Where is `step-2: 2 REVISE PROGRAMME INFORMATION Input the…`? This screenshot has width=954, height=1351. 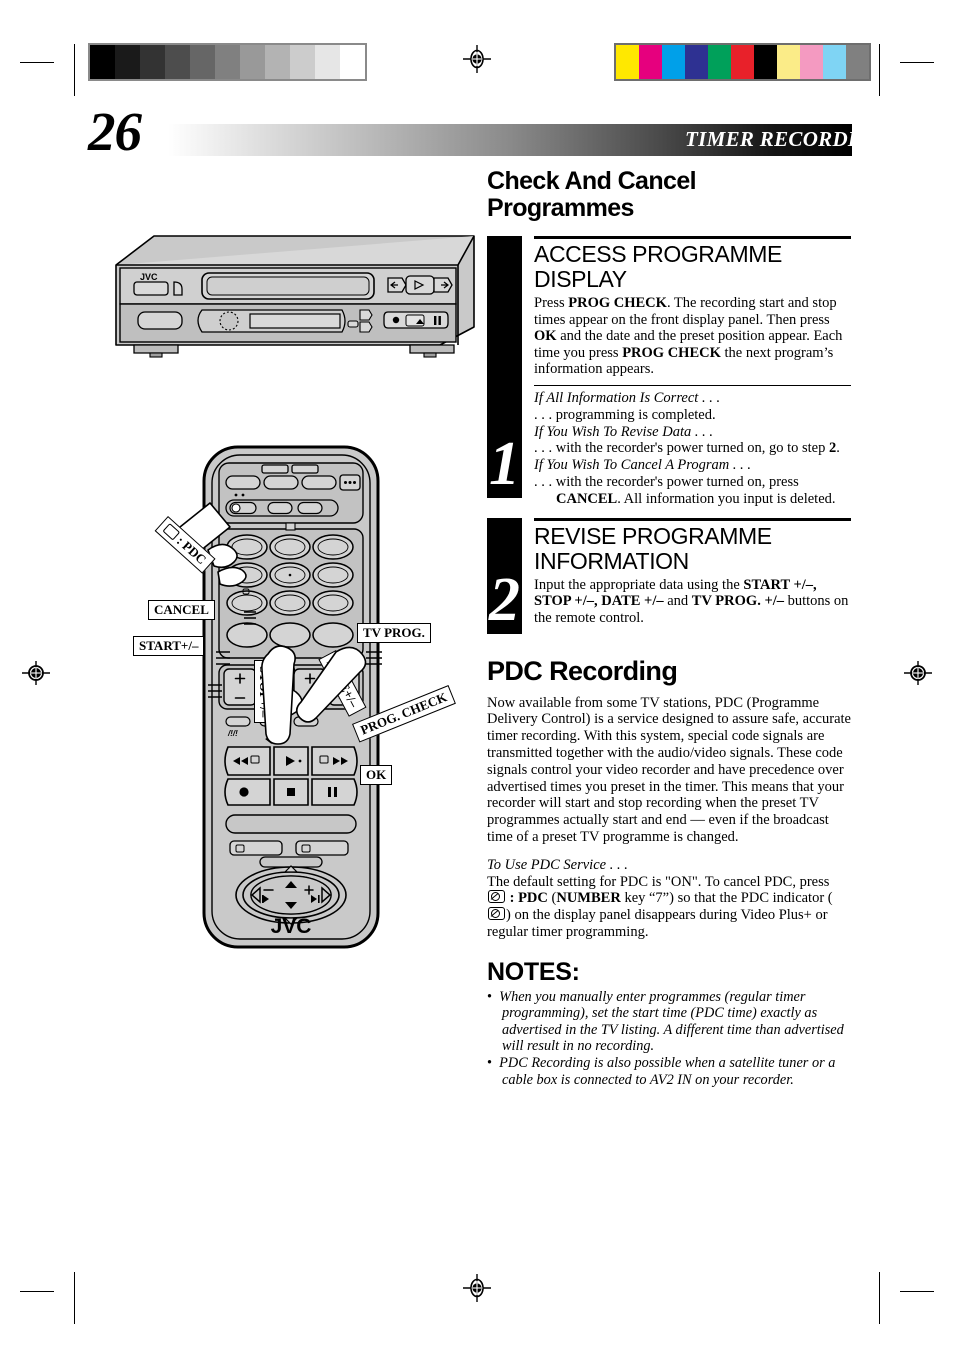
step-2: 2 REVISE PROGRAMME INFORMATION Input the… is located at coordinates (669, 575).